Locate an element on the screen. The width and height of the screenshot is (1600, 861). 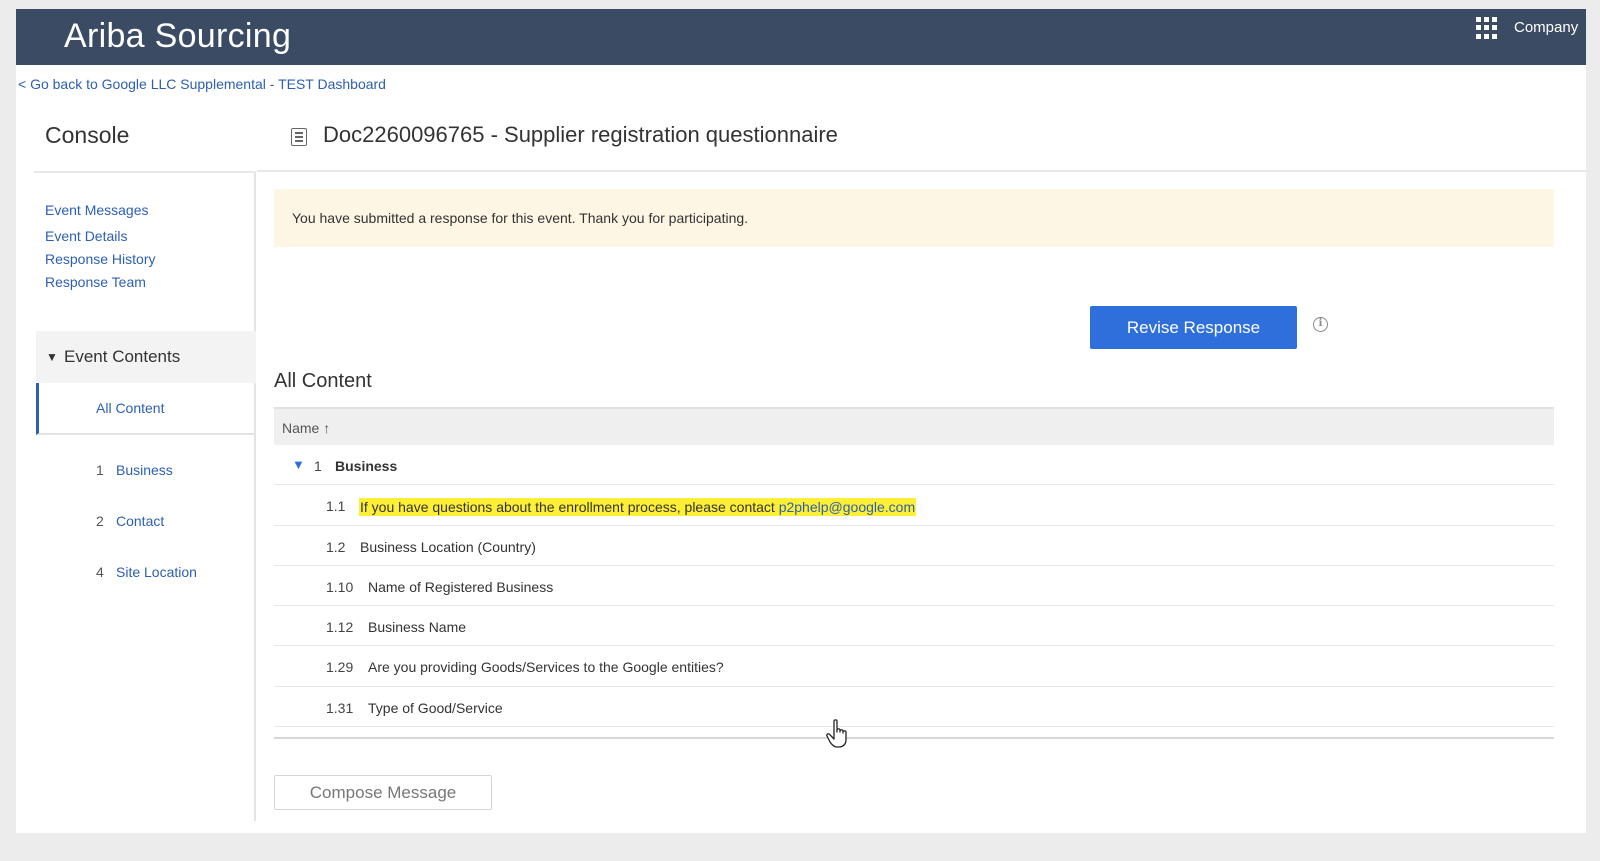
document-icon is located at coordinates (299, 137).